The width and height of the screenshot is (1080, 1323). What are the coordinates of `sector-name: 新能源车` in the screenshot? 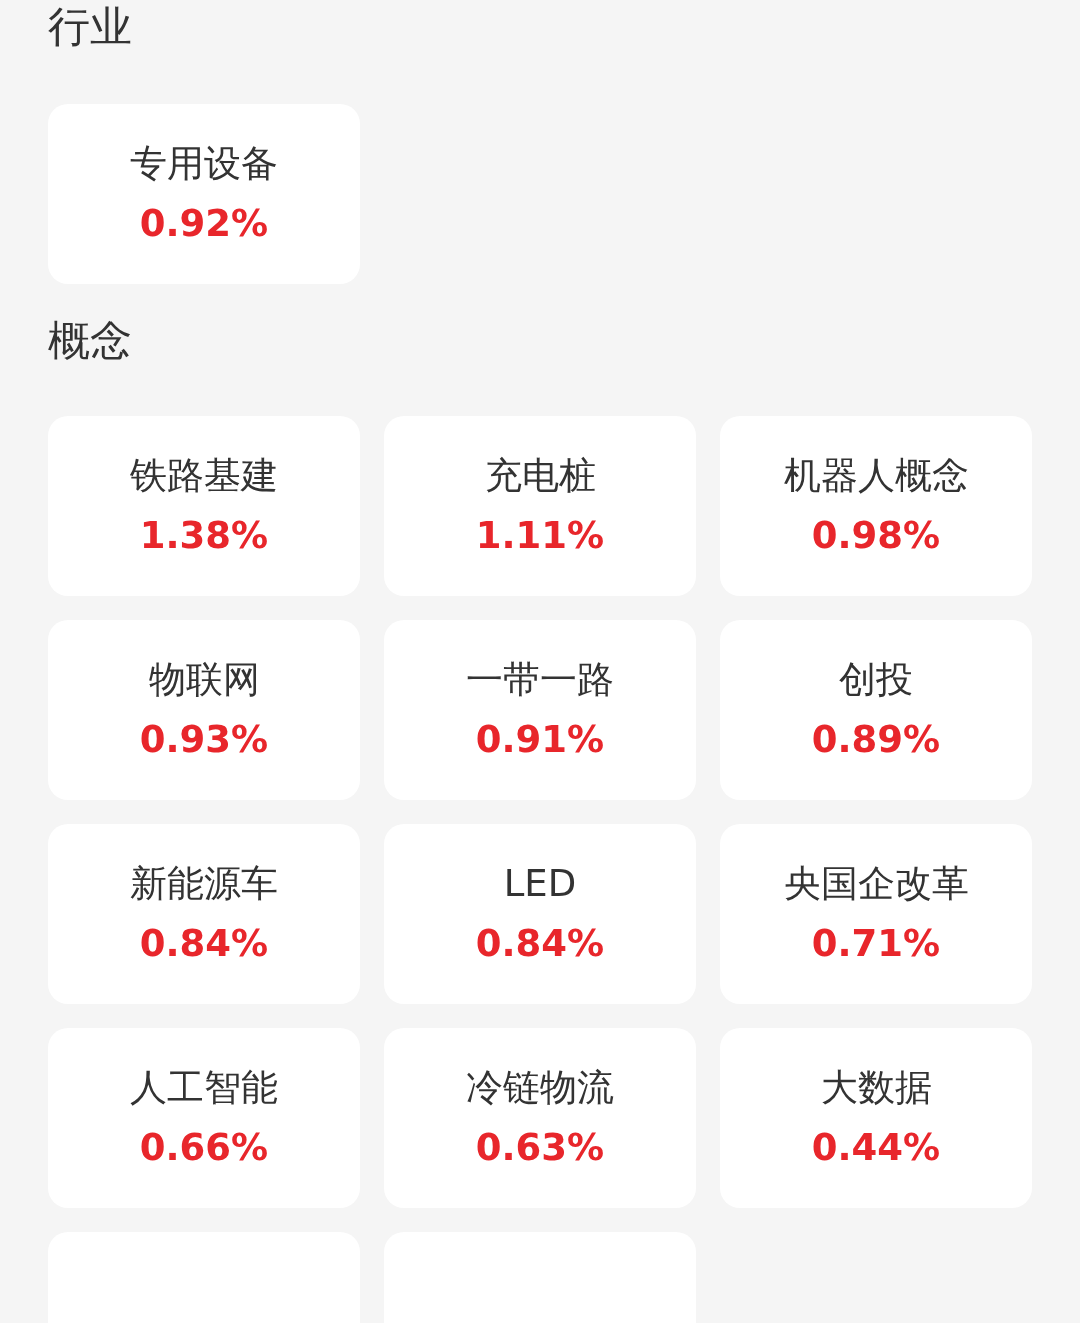 It's located at (204, 884).